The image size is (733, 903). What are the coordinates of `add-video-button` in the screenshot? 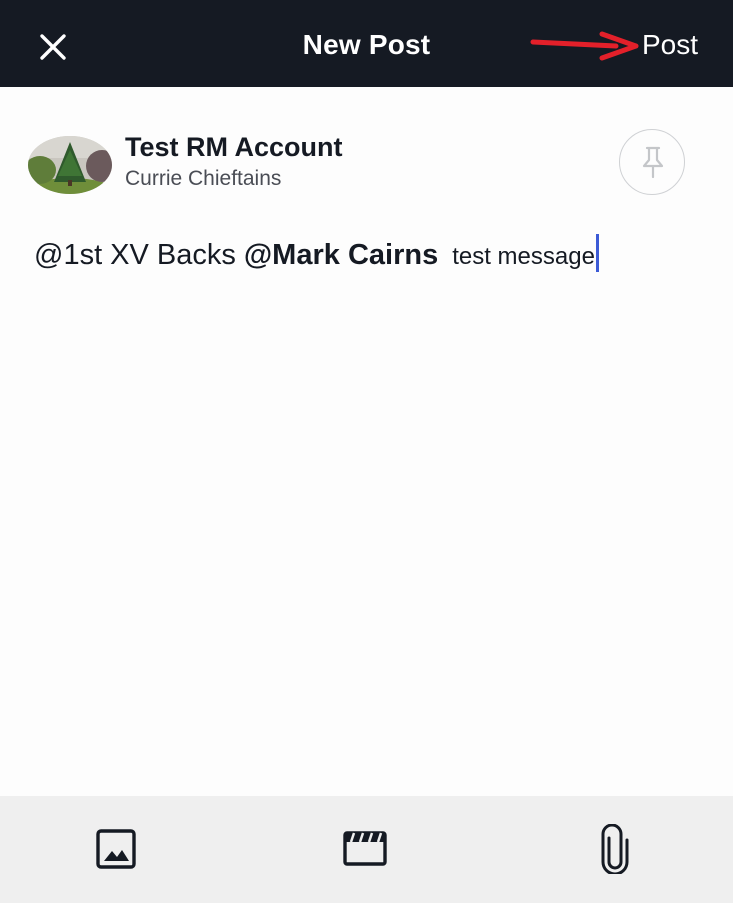 It's located at (365, 850).